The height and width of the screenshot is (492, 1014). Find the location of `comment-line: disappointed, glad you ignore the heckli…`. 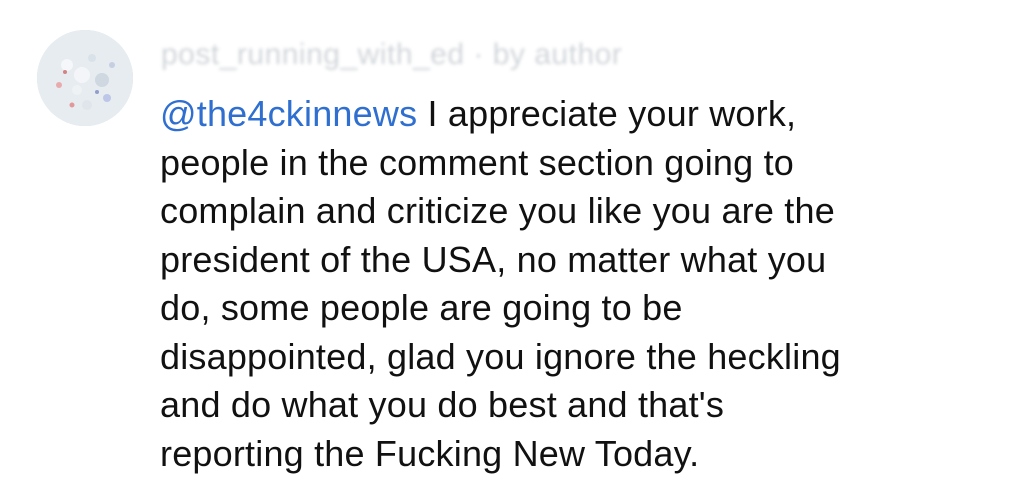

comment-line: disappointed, glad you ignore the heckli… is located at coordinates (500, 356).